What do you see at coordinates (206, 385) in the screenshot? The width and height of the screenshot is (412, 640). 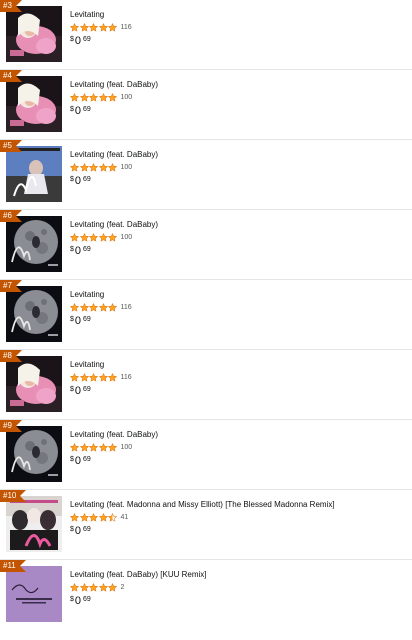 I see `list-item: #8 Levitating 116 $ 0 69` at bounding box center [206, 385].